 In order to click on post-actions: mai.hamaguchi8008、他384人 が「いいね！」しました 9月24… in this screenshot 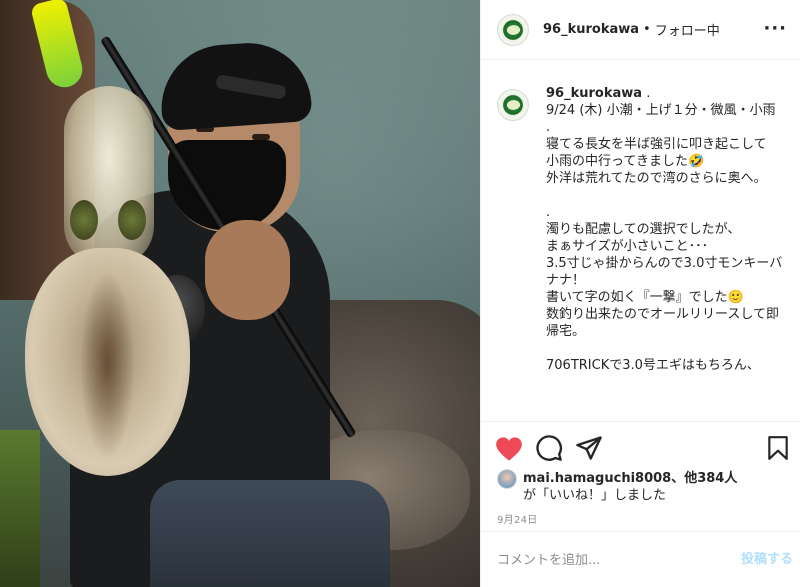, I will do `click(640, 481)`.